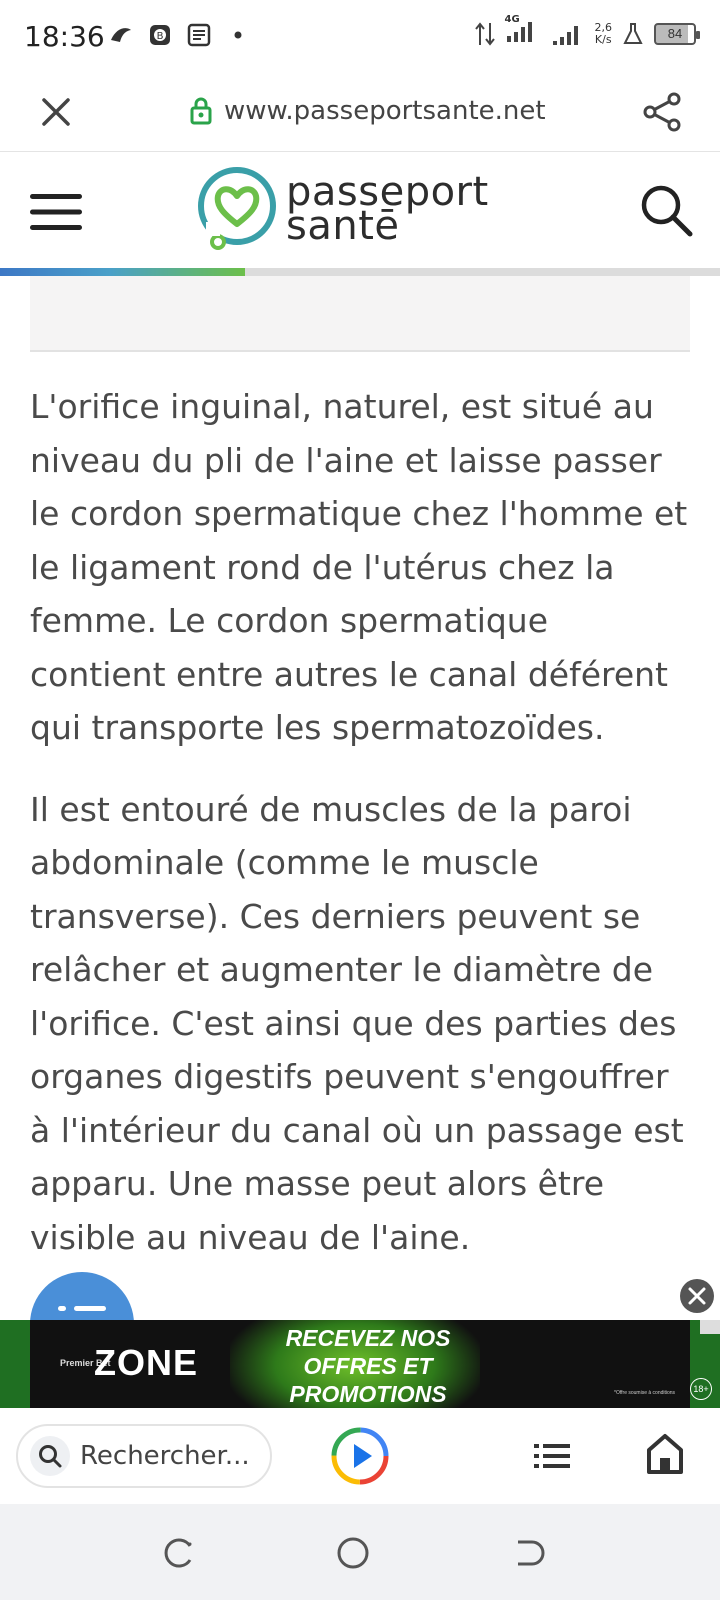 This screenshot has height=1600, width=720. Describe the element at coordinates (603, 39) in the screenshot. I see `net-speed-unit: K/s` at that location.